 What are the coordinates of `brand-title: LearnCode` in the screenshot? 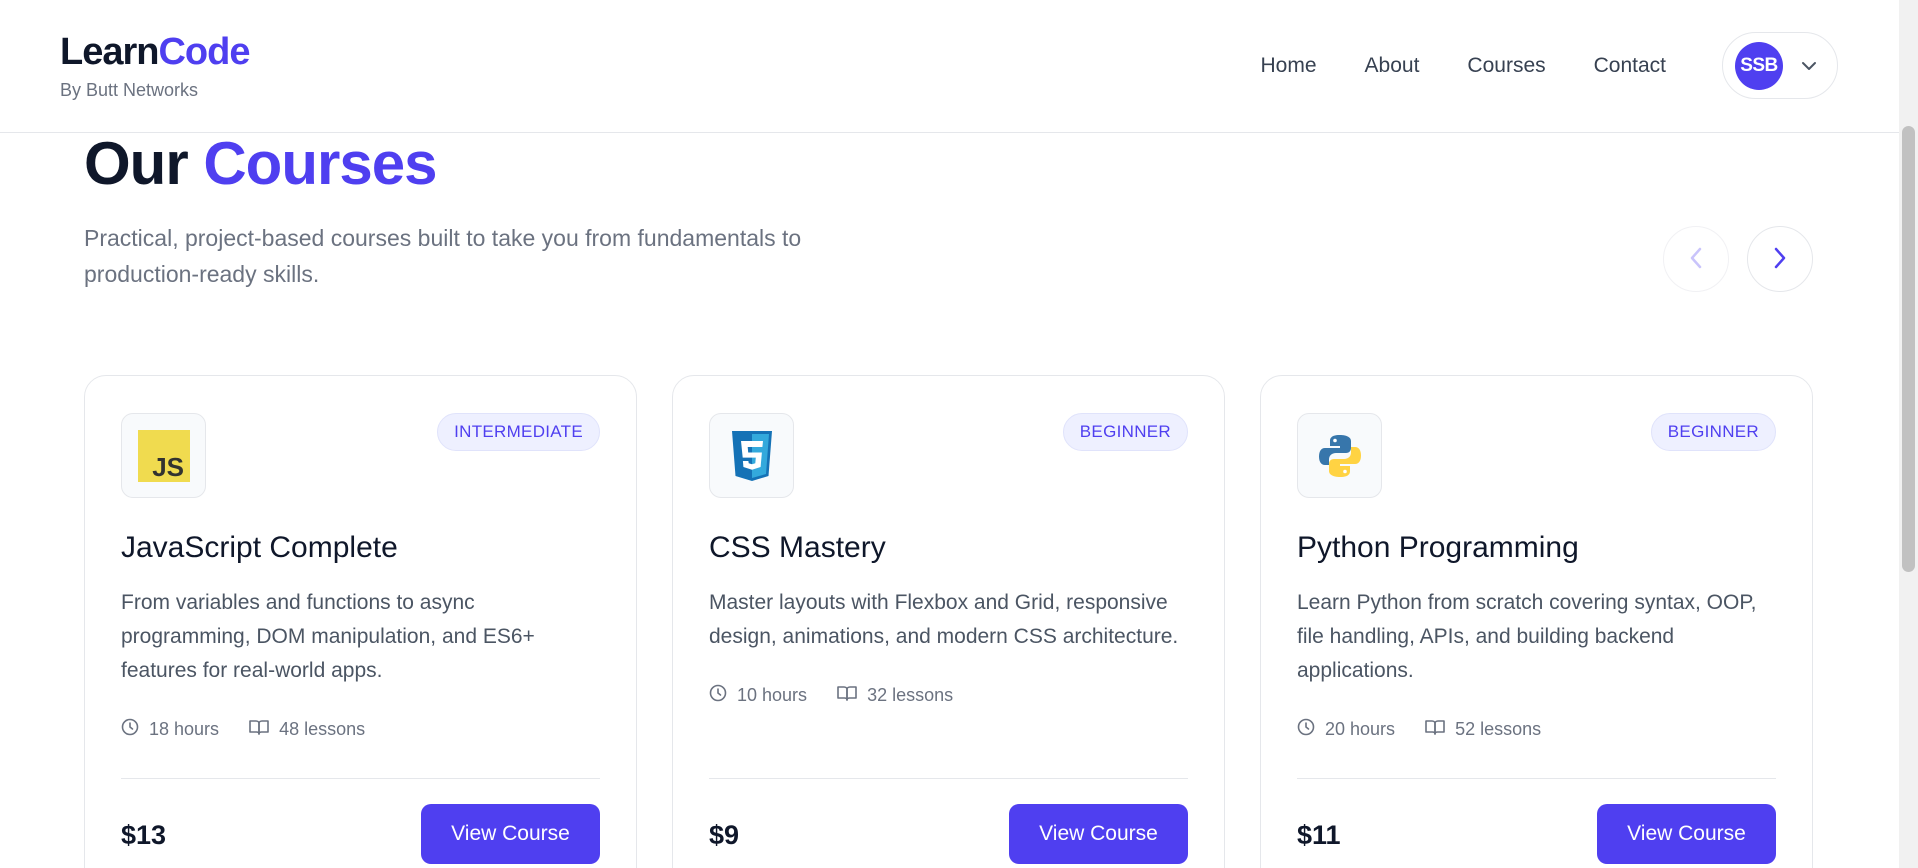 It's located at (155, 52).